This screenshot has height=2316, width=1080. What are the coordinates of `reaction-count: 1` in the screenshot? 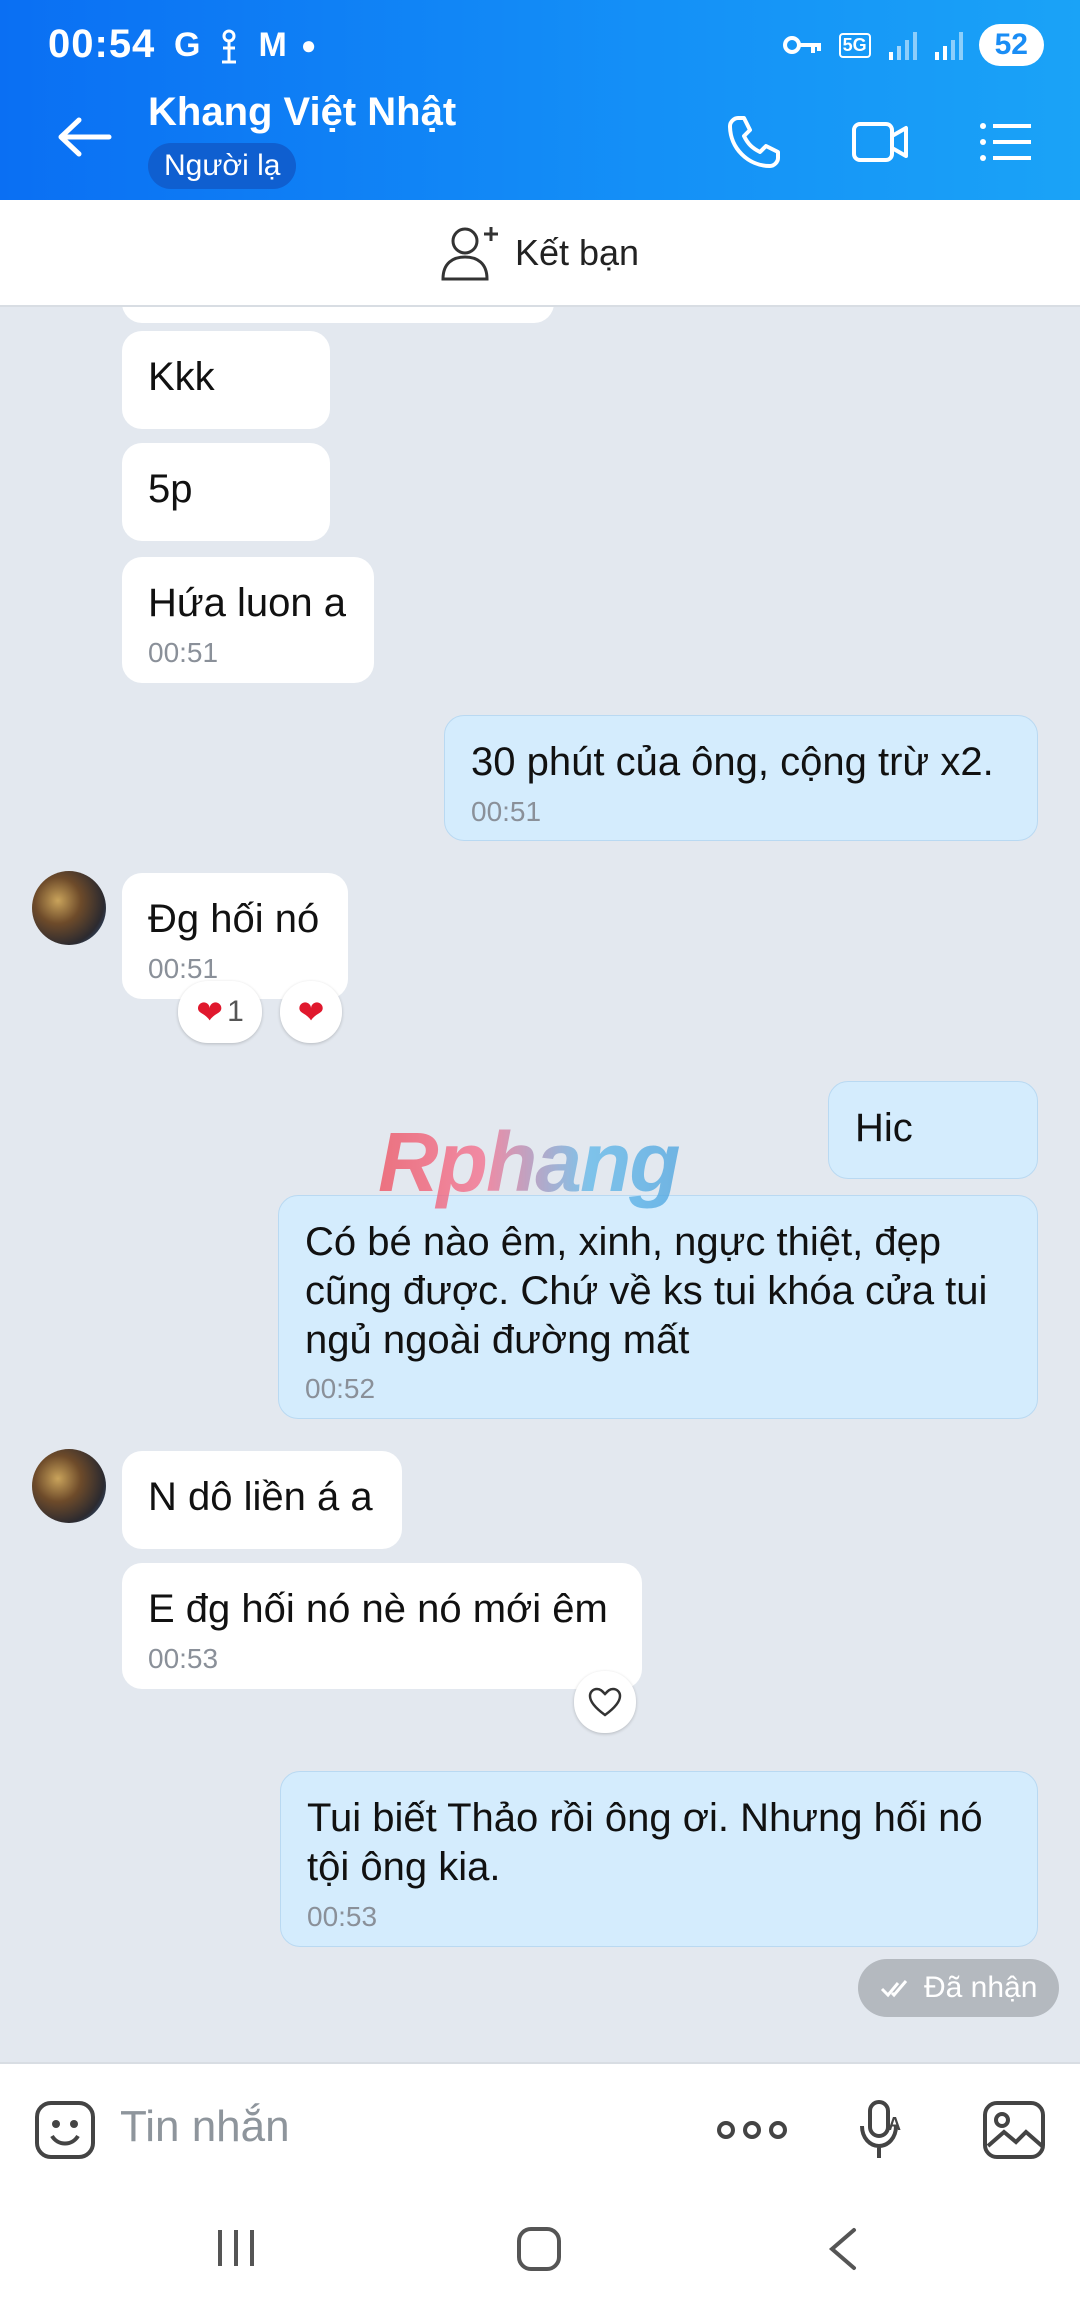 It's located at (235, 1011).